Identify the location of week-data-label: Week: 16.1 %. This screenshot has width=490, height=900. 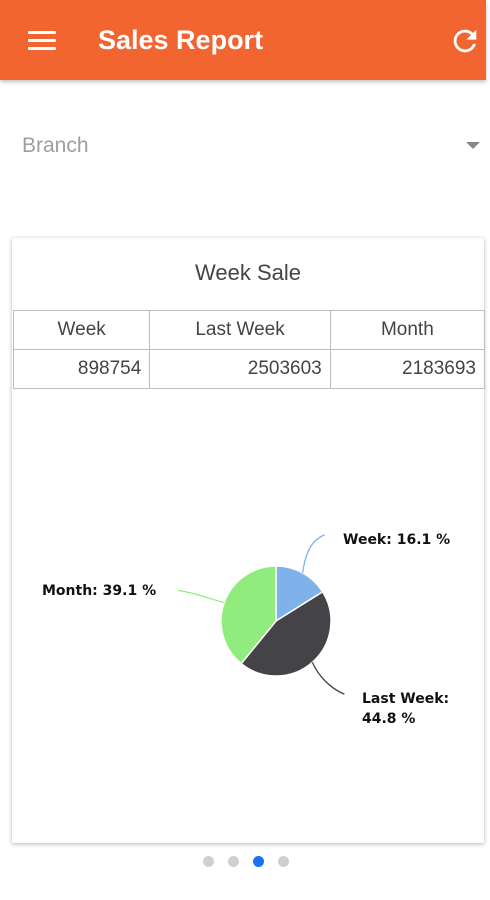
(396, 540).